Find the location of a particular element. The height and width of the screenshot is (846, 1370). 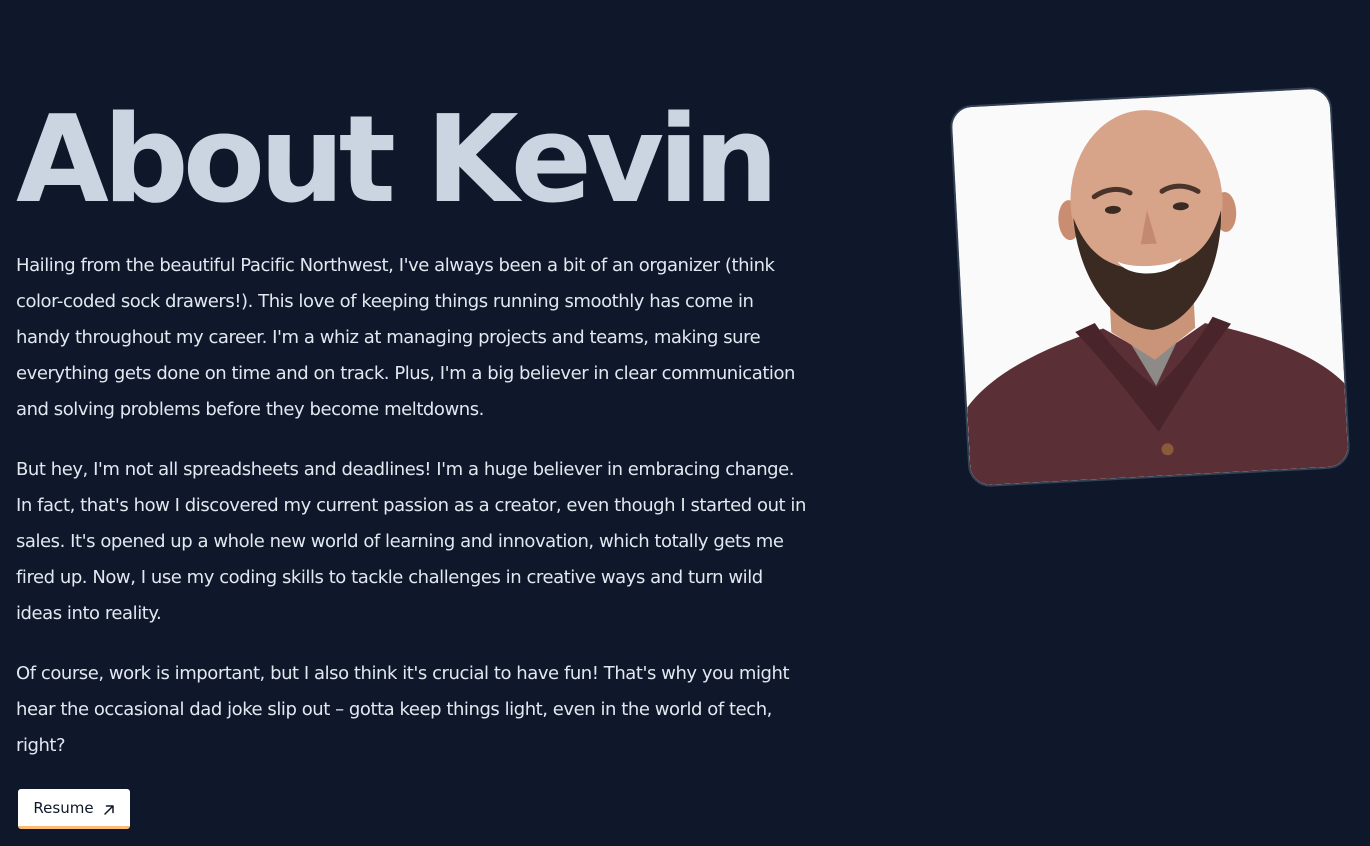

portrait-illustration is located at coordinates (1151, 288).